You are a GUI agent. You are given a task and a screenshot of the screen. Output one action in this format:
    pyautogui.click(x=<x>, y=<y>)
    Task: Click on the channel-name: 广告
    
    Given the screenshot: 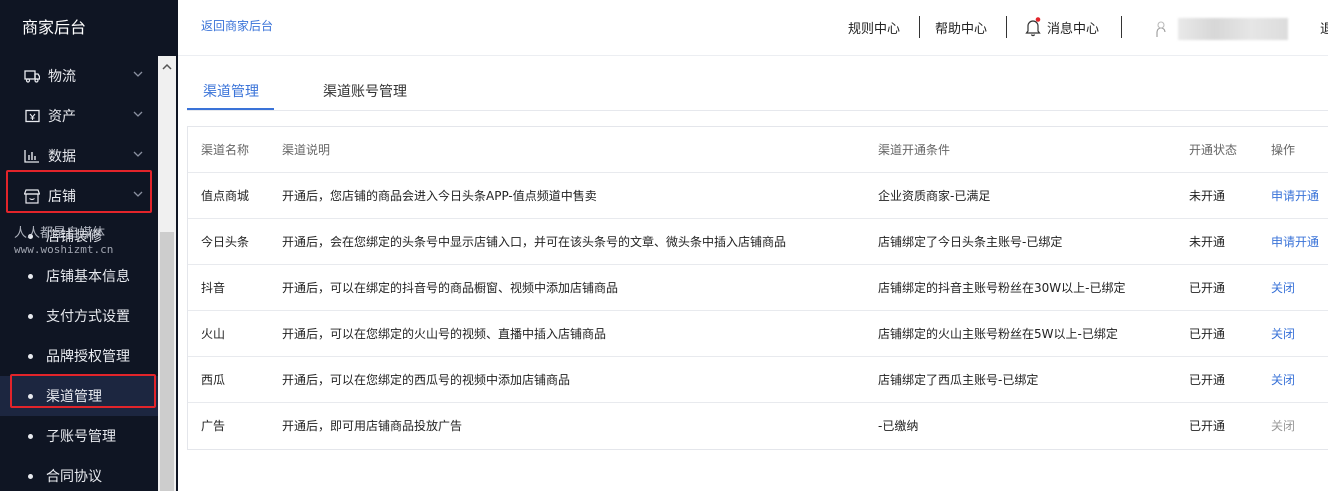 What is the action you would take?
    pyautogui.click(x=213, y=426)
    